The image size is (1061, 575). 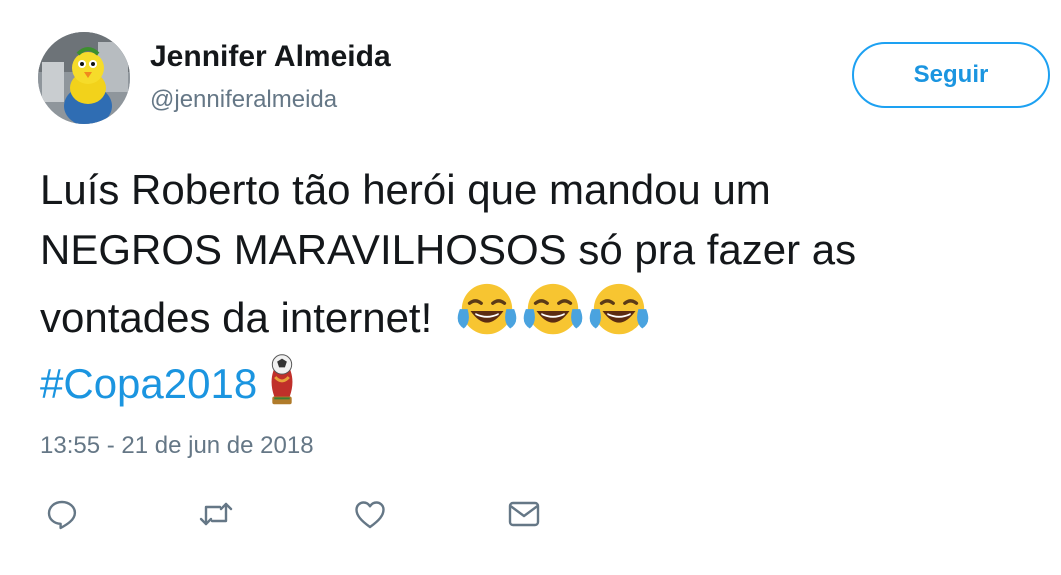 What do you see at coordinates (405, 189) in the screenshot?
I see `tweet-text-line: Luís Roberto tão herói que mandou um` at bounding box center [405, 189].